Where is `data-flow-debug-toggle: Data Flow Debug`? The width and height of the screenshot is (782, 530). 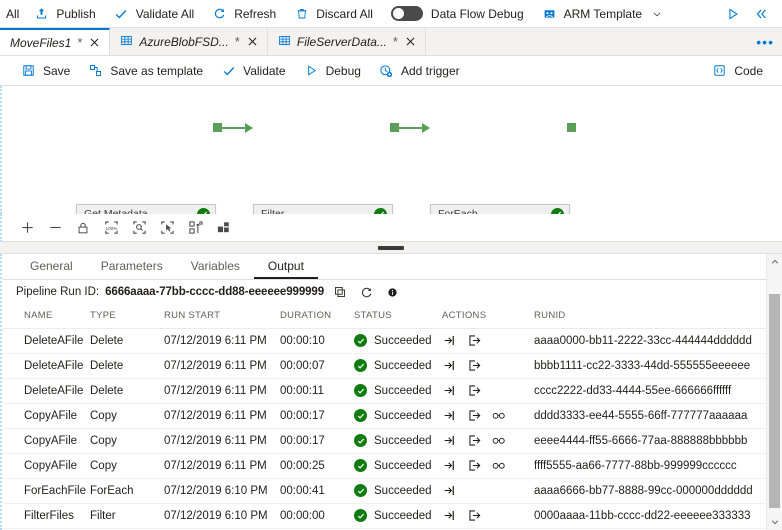
data-flow-debug-toggle: Data Flow Debug is located at coordinates (457, 14).